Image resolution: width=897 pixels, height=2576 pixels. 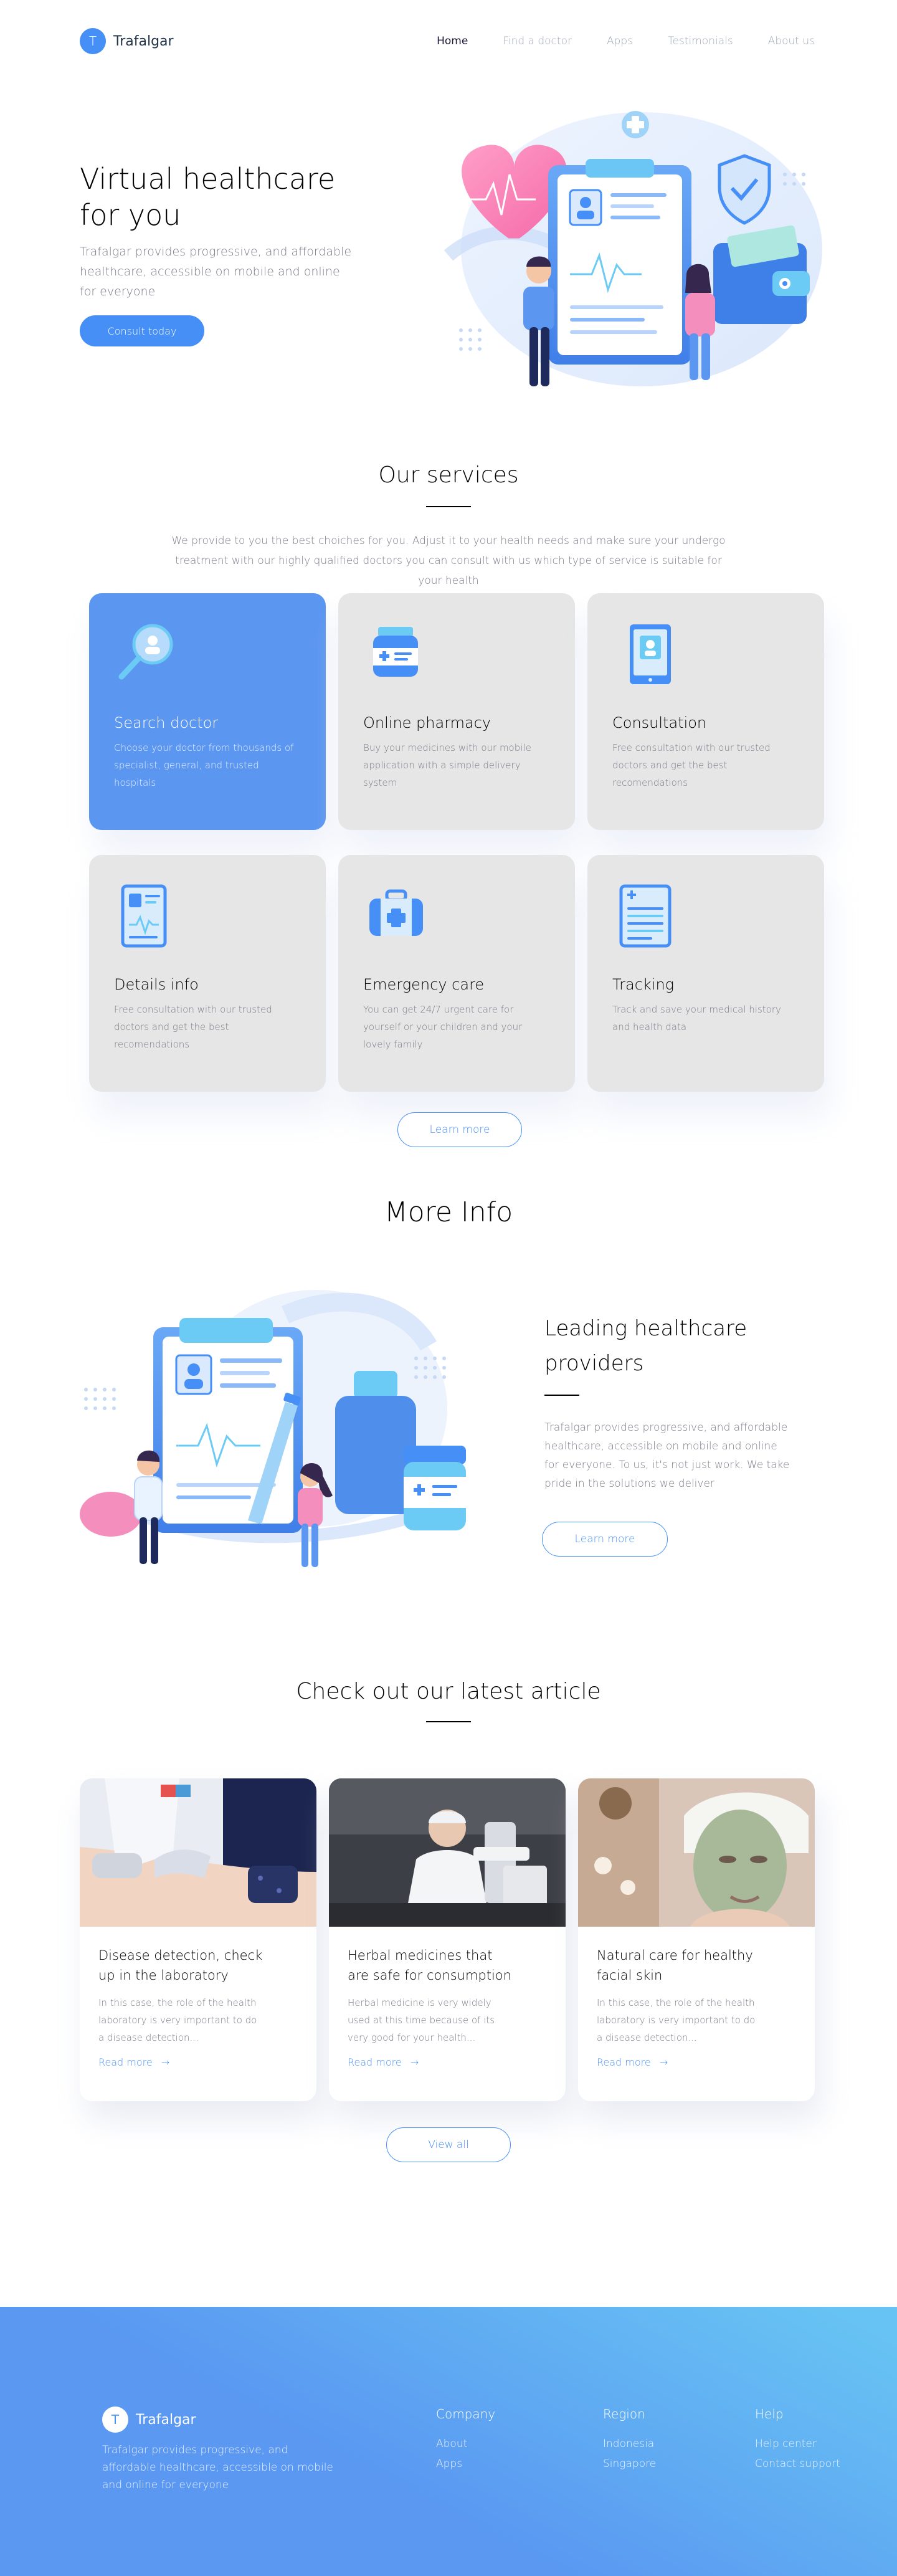 What do you see at coordinates (448, 475) in the screenshot?
I see `services-title: Our services` at bounding box center [448, 475].